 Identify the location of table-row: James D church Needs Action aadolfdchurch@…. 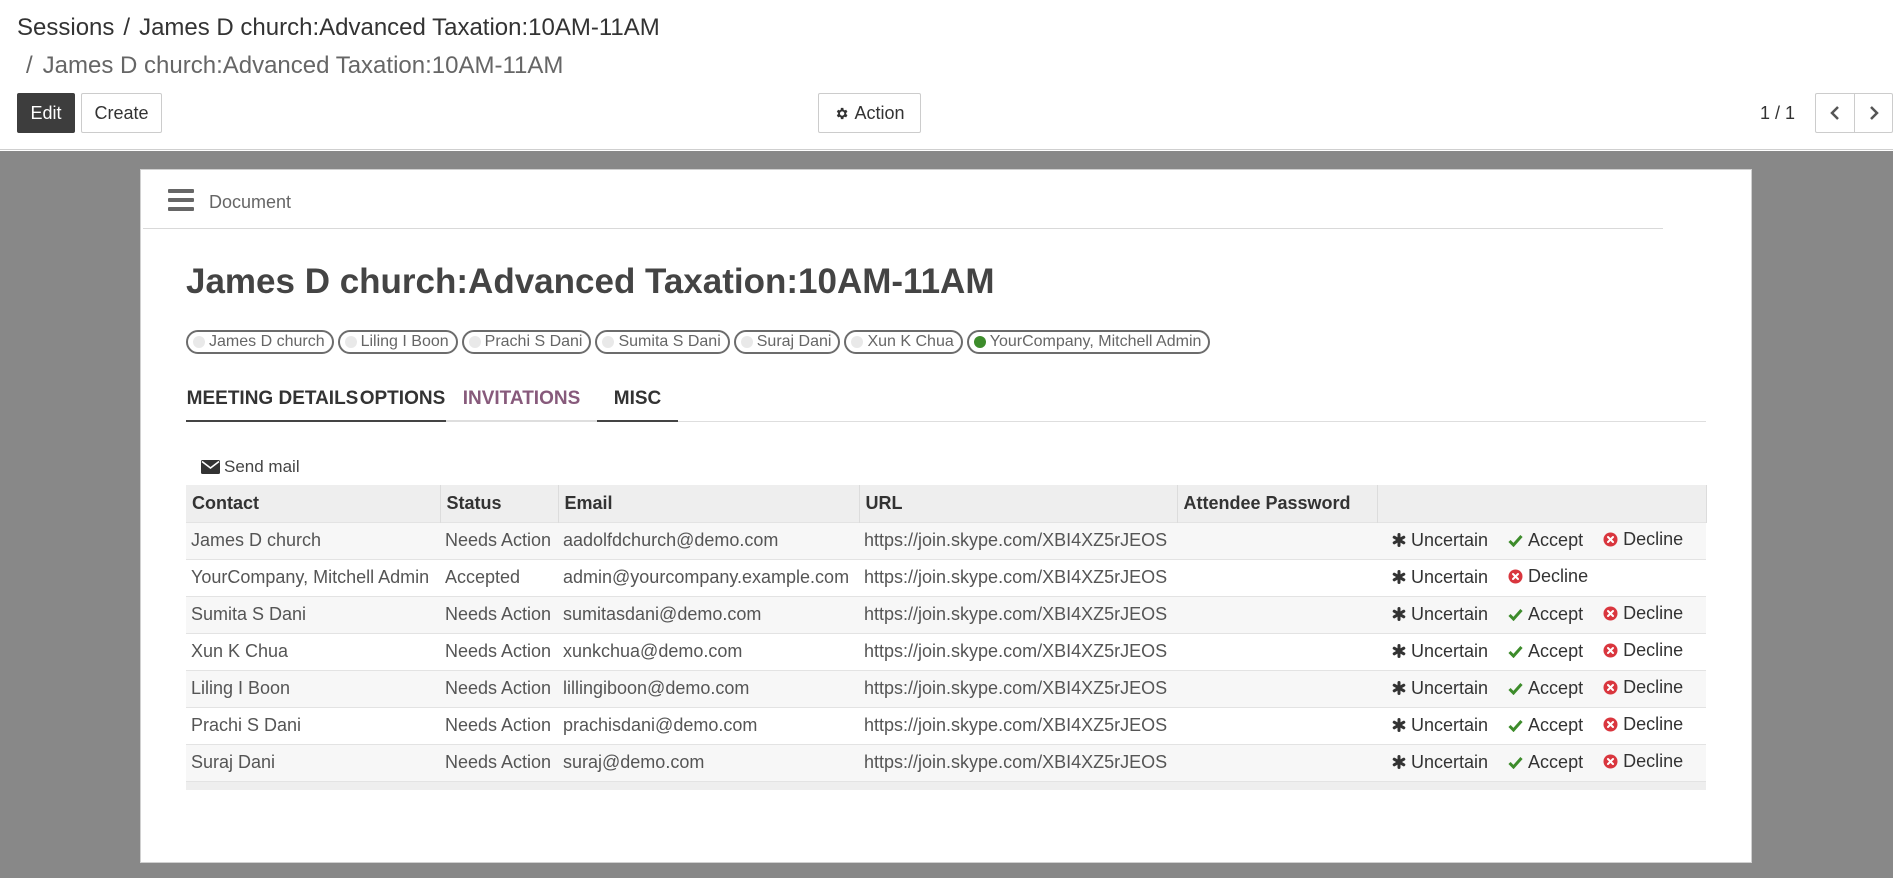
(946, 540).